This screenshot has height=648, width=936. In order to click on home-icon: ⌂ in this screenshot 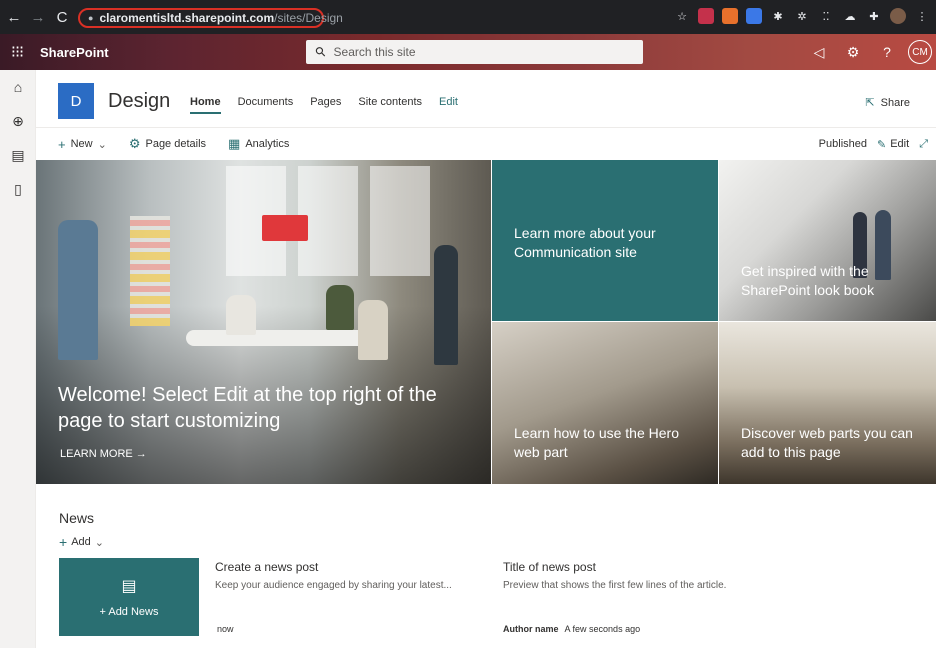, I will do `click(18, 87)`.